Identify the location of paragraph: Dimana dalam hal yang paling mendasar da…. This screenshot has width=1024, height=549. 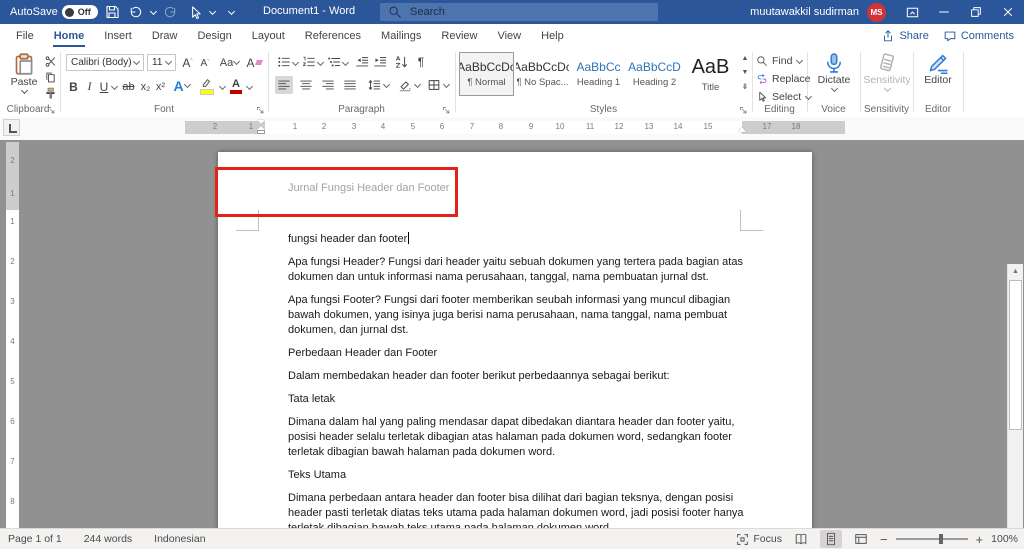
(516, 437).